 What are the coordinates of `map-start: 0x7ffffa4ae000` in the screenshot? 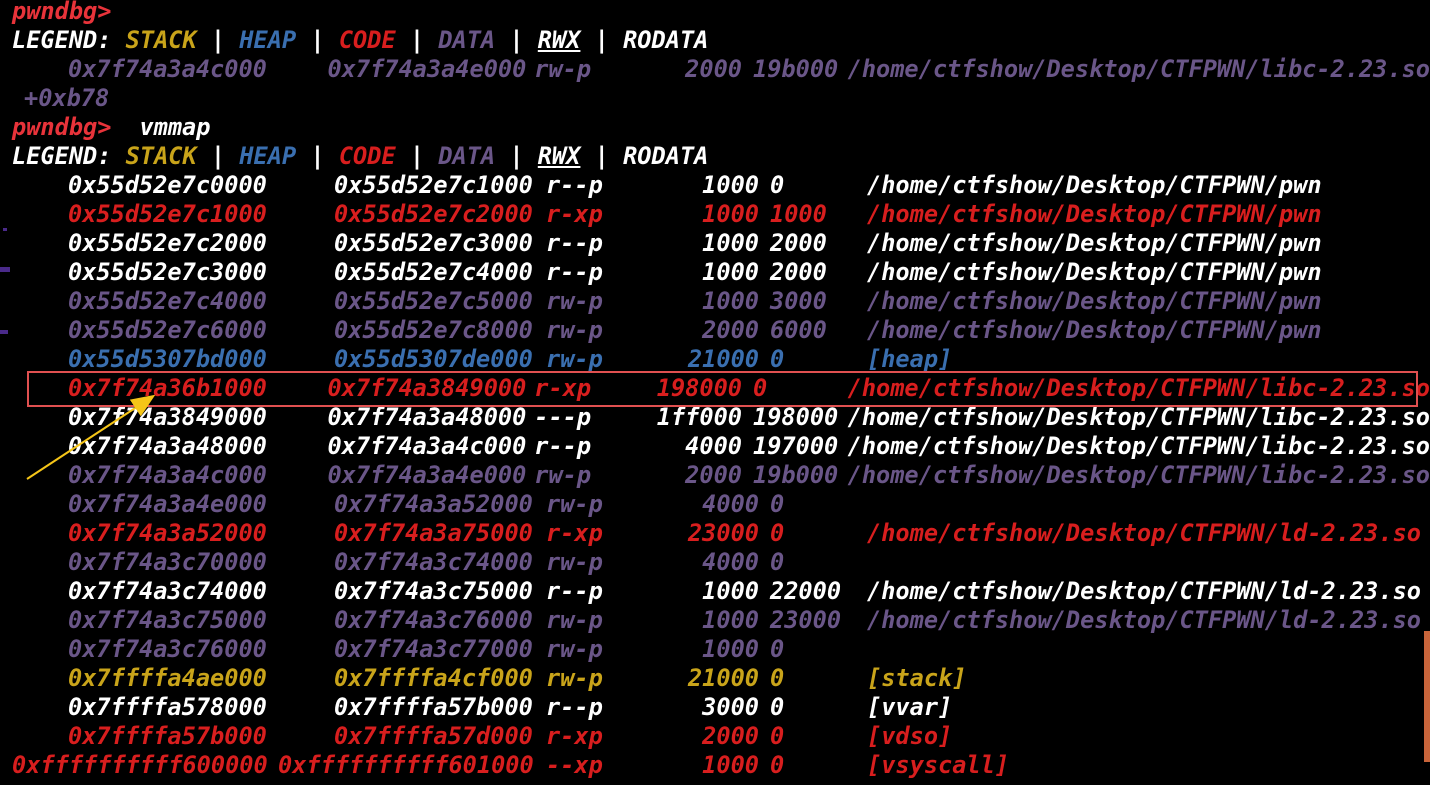 It's located at (167, 678).